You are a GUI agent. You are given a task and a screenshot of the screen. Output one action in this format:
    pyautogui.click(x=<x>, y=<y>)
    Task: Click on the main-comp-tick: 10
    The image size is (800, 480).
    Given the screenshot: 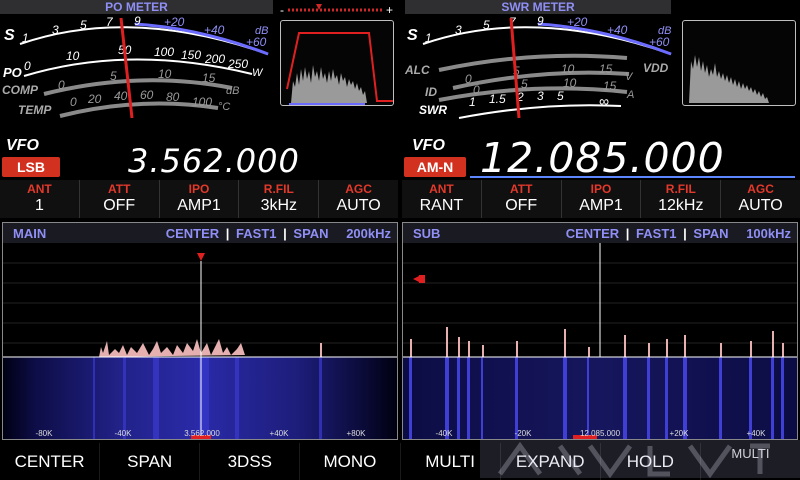 What is the action you would take?
    pyautogui.click(x=165, y=74)
    